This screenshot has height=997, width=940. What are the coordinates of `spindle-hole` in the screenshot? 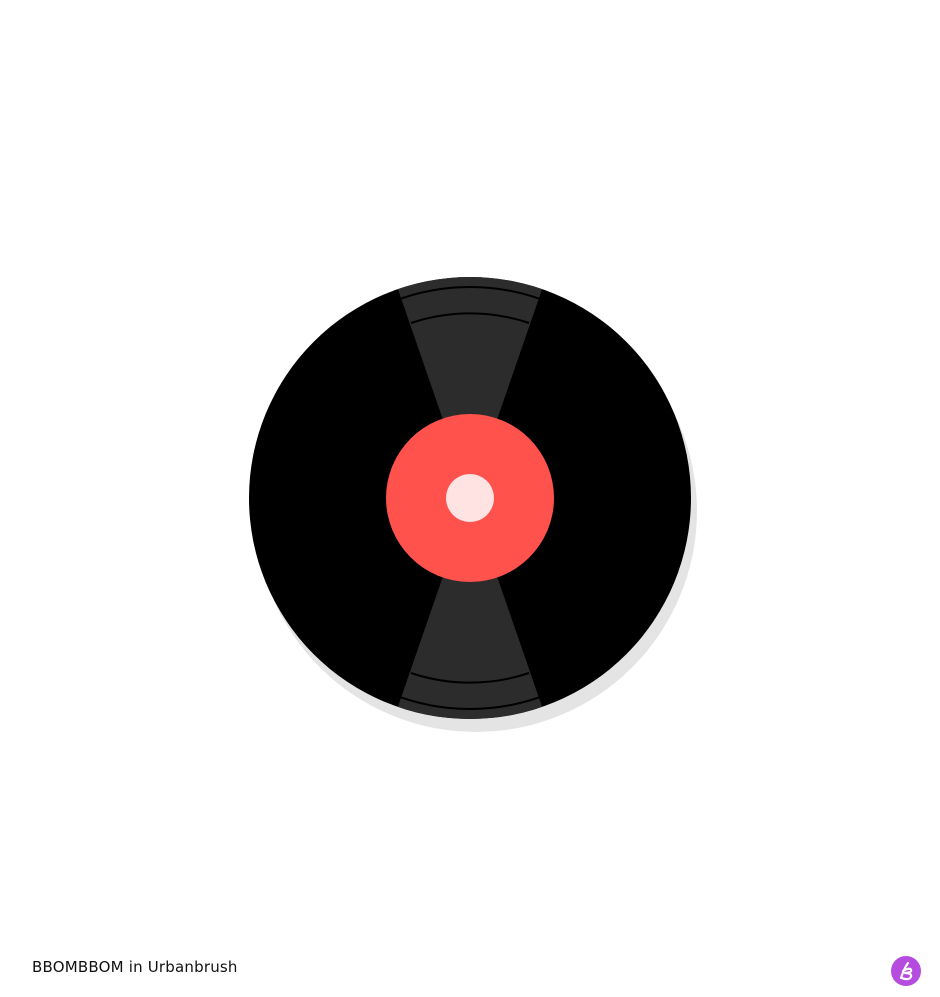 It's located at (470, 498).